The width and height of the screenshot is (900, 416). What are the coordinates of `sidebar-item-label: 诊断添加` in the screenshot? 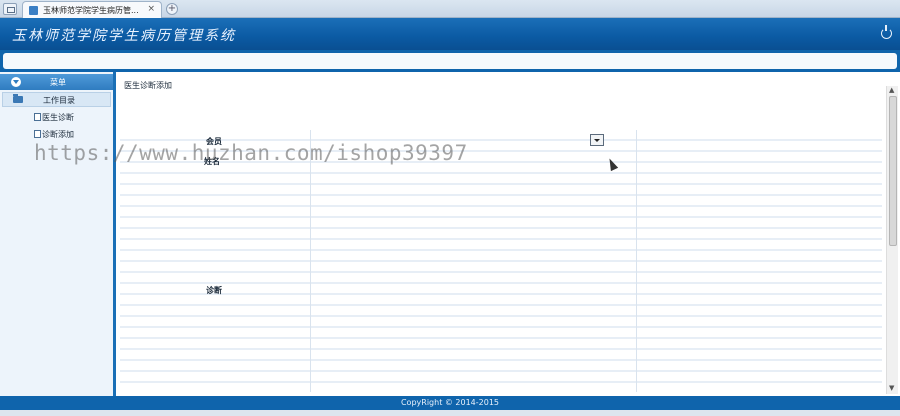 It's located at (58, 134).